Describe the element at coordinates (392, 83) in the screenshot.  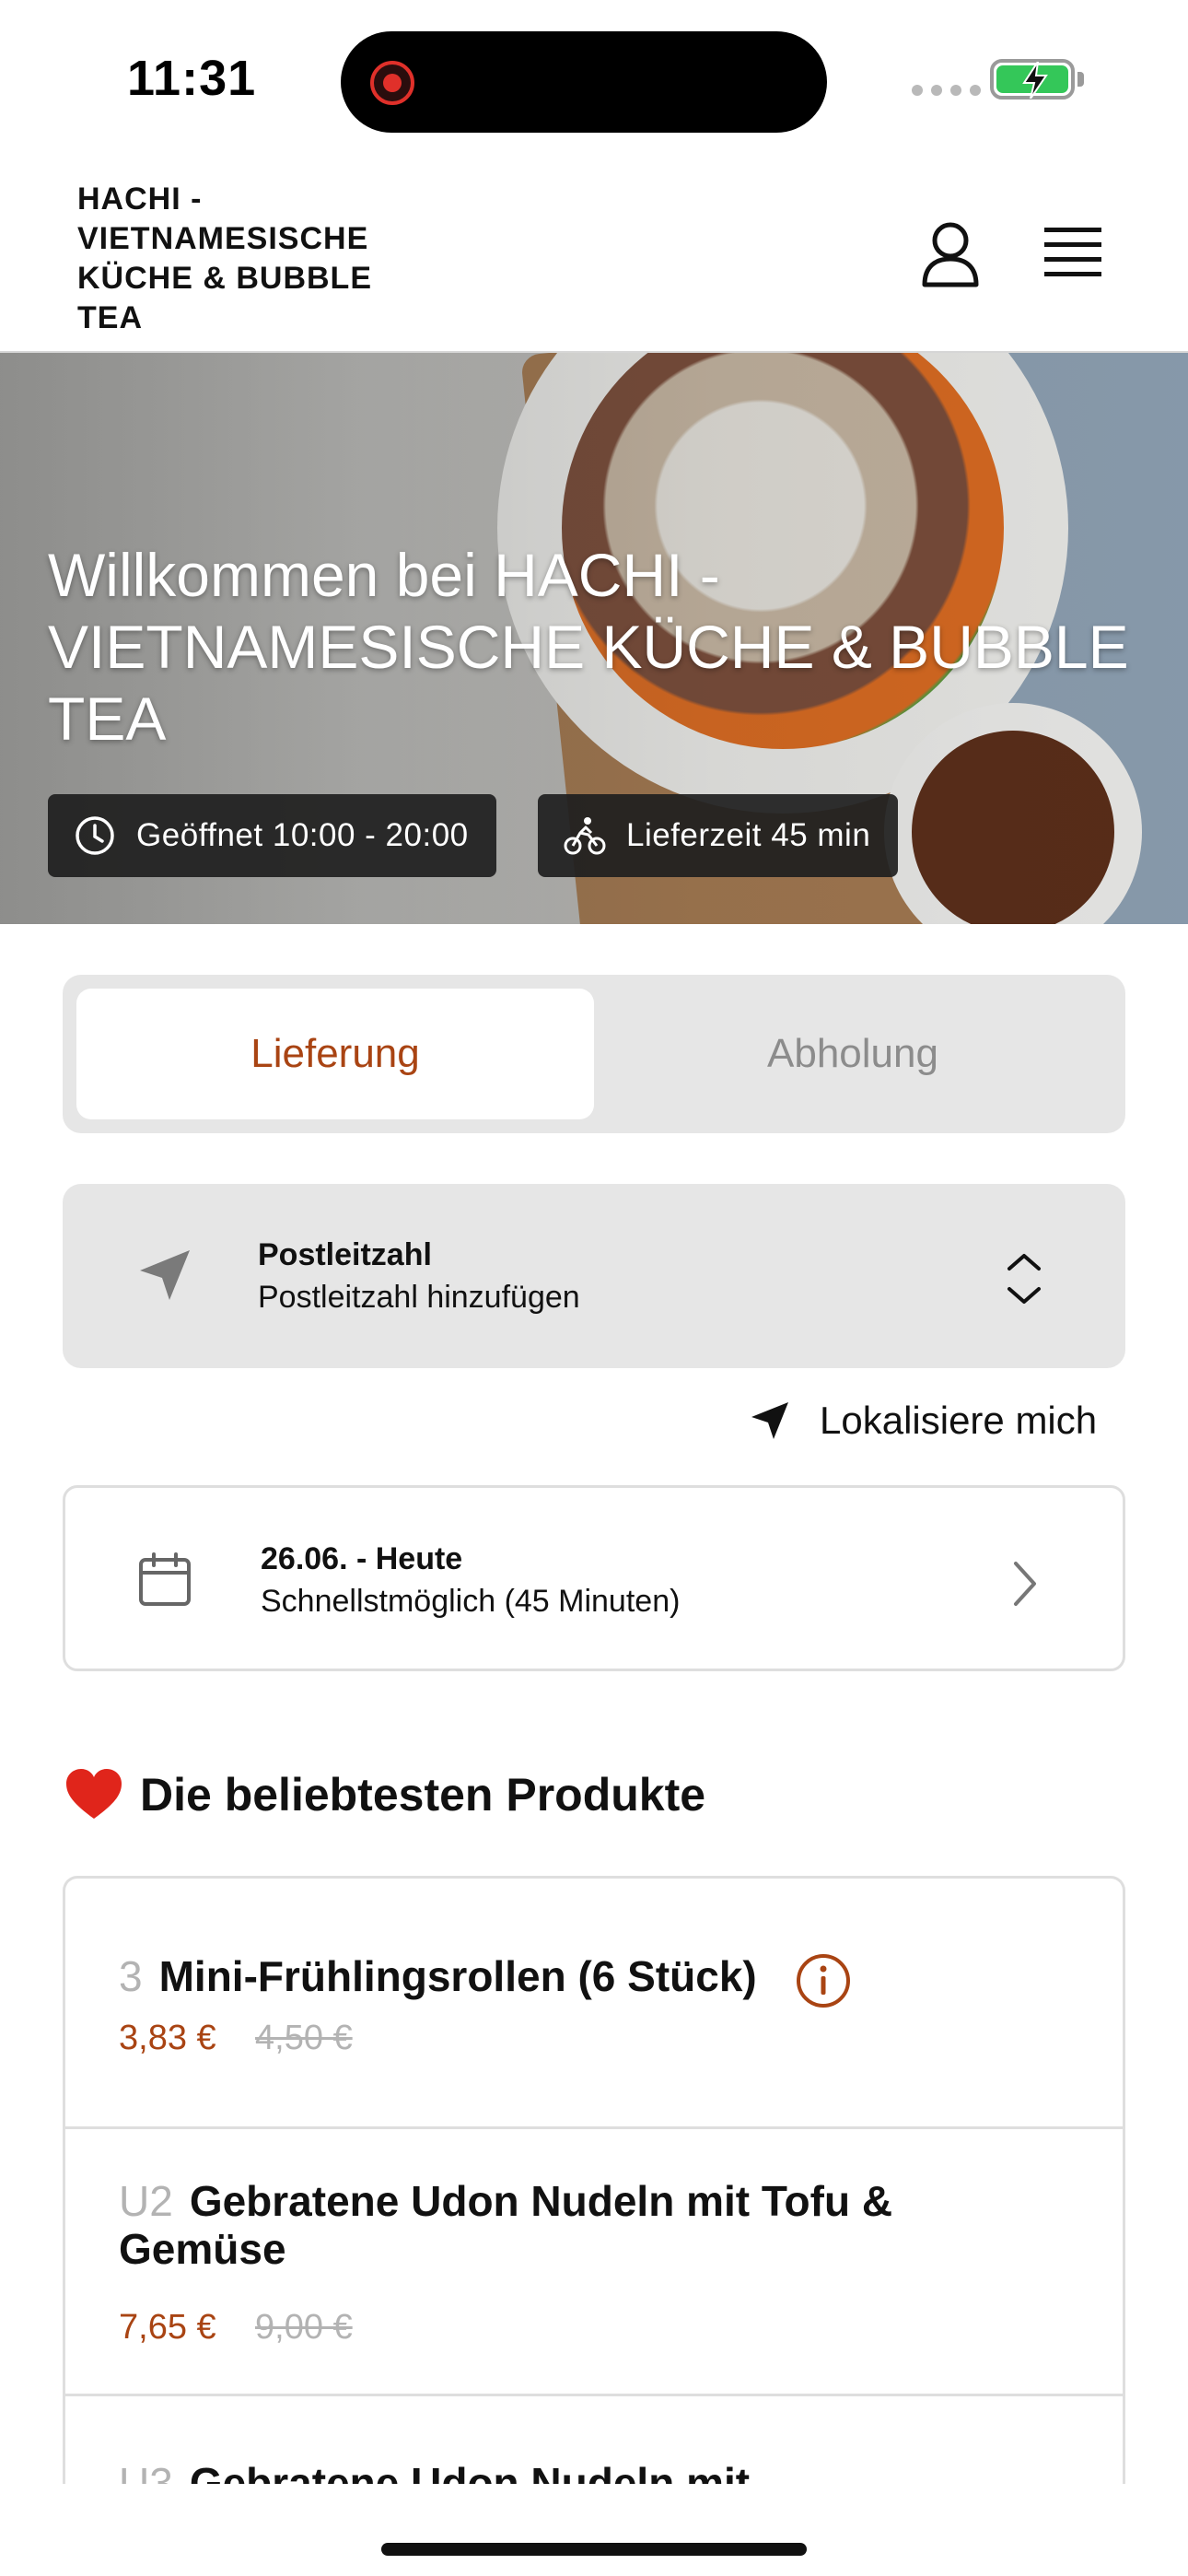
I see `recording-indicator-icon` at that location.